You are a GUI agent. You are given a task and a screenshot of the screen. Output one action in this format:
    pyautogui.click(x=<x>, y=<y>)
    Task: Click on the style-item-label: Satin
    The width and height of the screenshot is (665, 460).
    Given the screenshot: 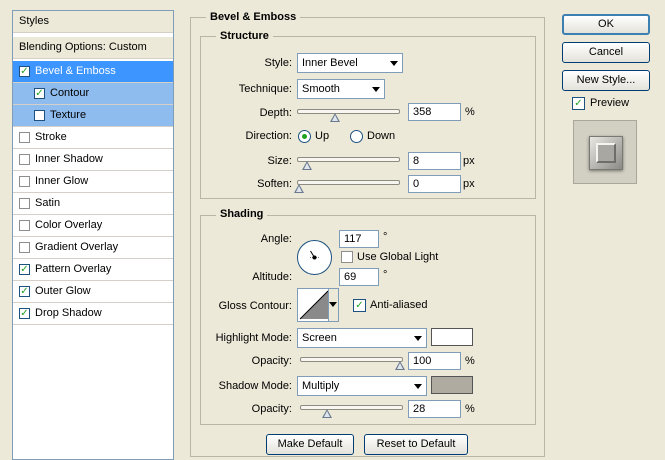 What is the action you would take?
    pyautogui.click(x=48, y=203)
    